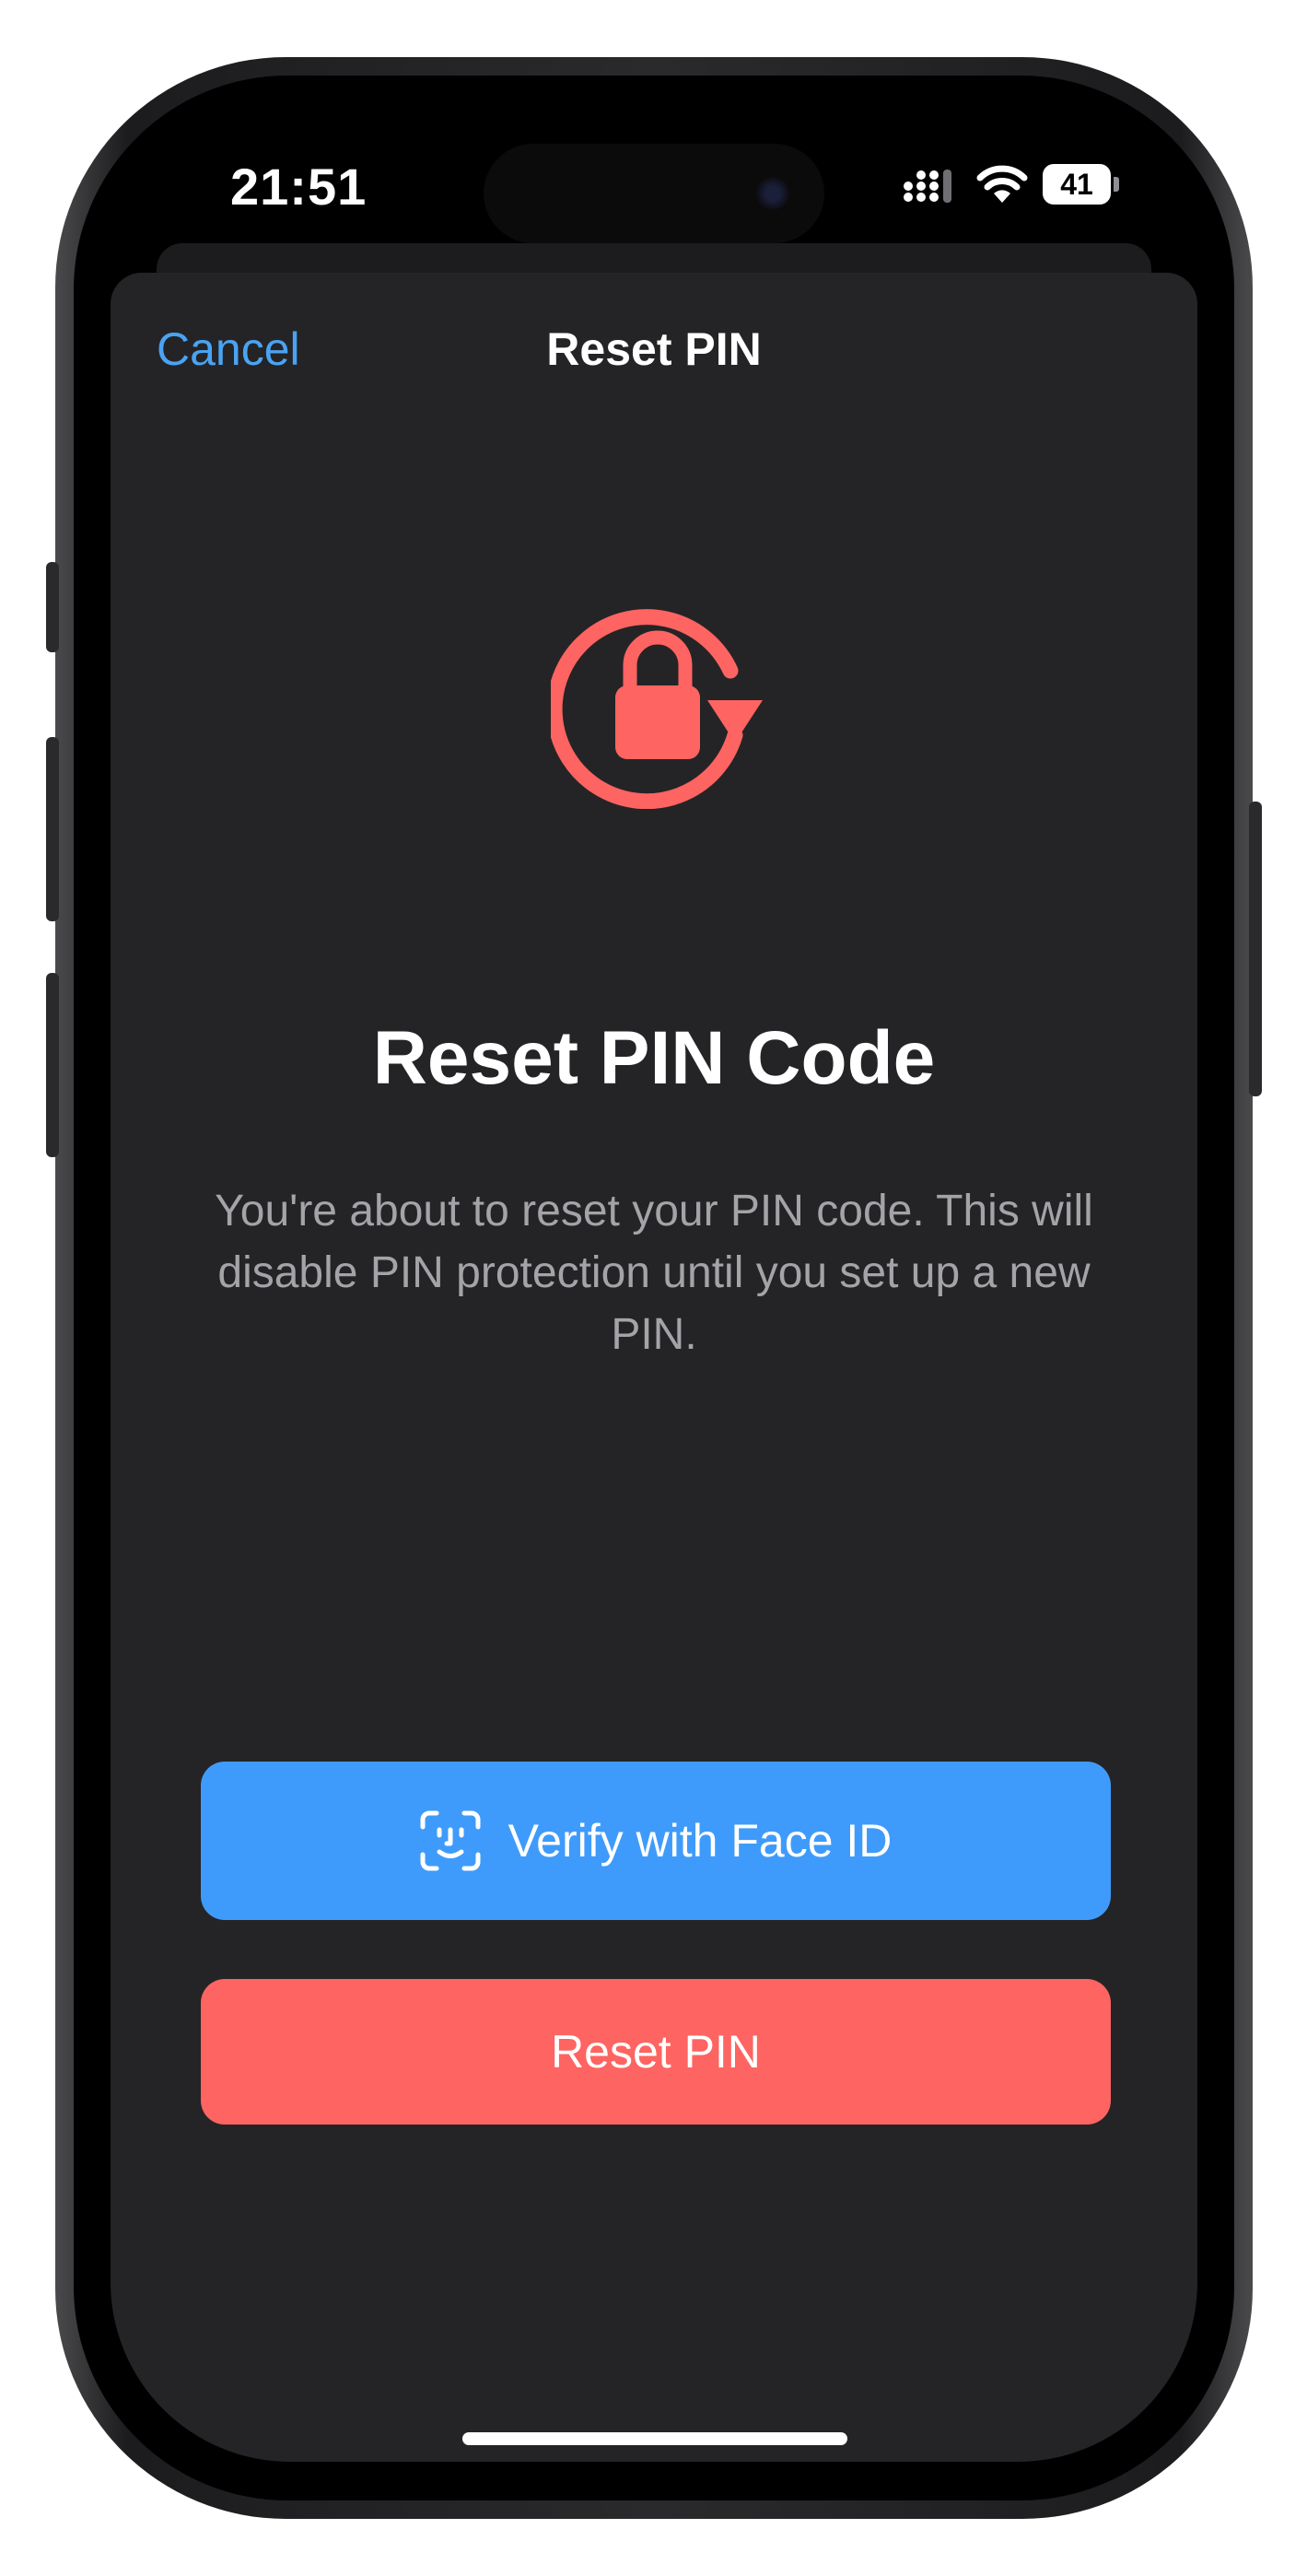 Image resolution: width=1307 pixels, height=2576 pixels. What do you see at coordinates (53, 607) in the screenshot?
I see `action-button` at bounding box center [53, 607].